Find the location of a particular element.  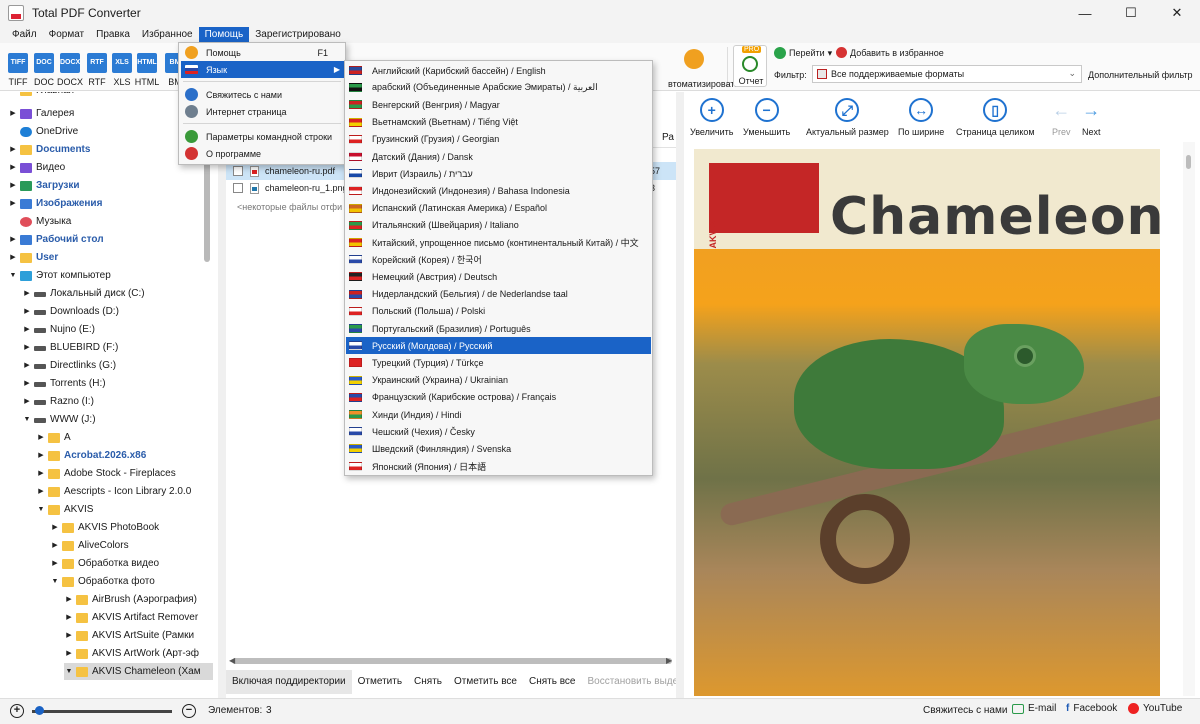

language-item: Хинди (Индия) / Hindi is located at coordinates (498, 414).